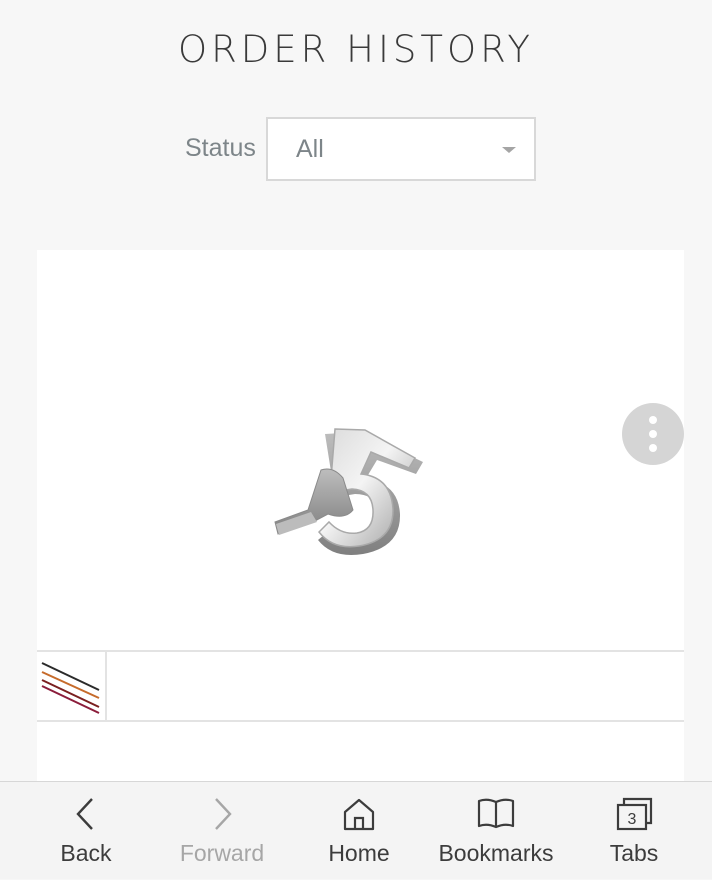 This screenshot has width=712, height=880. What do you see at coordinates (222, 831) in the screenshot?
I see `forward-button: Forward` at bounding box center [222, 831].